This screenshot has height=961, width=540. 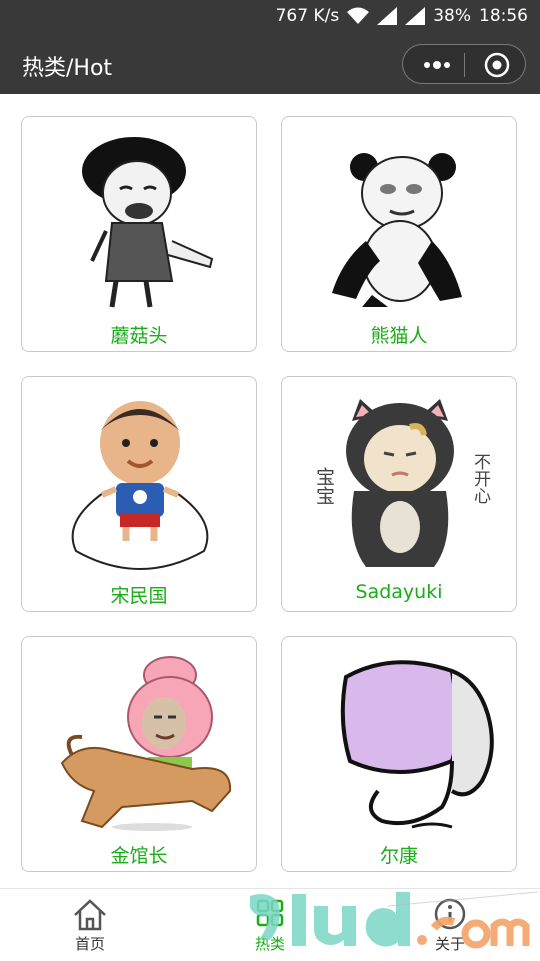 What do you see at coordinates (307, 16) in the screenshot?
I see `network-speed: 767 K/s` at bounding box center [307, 16].